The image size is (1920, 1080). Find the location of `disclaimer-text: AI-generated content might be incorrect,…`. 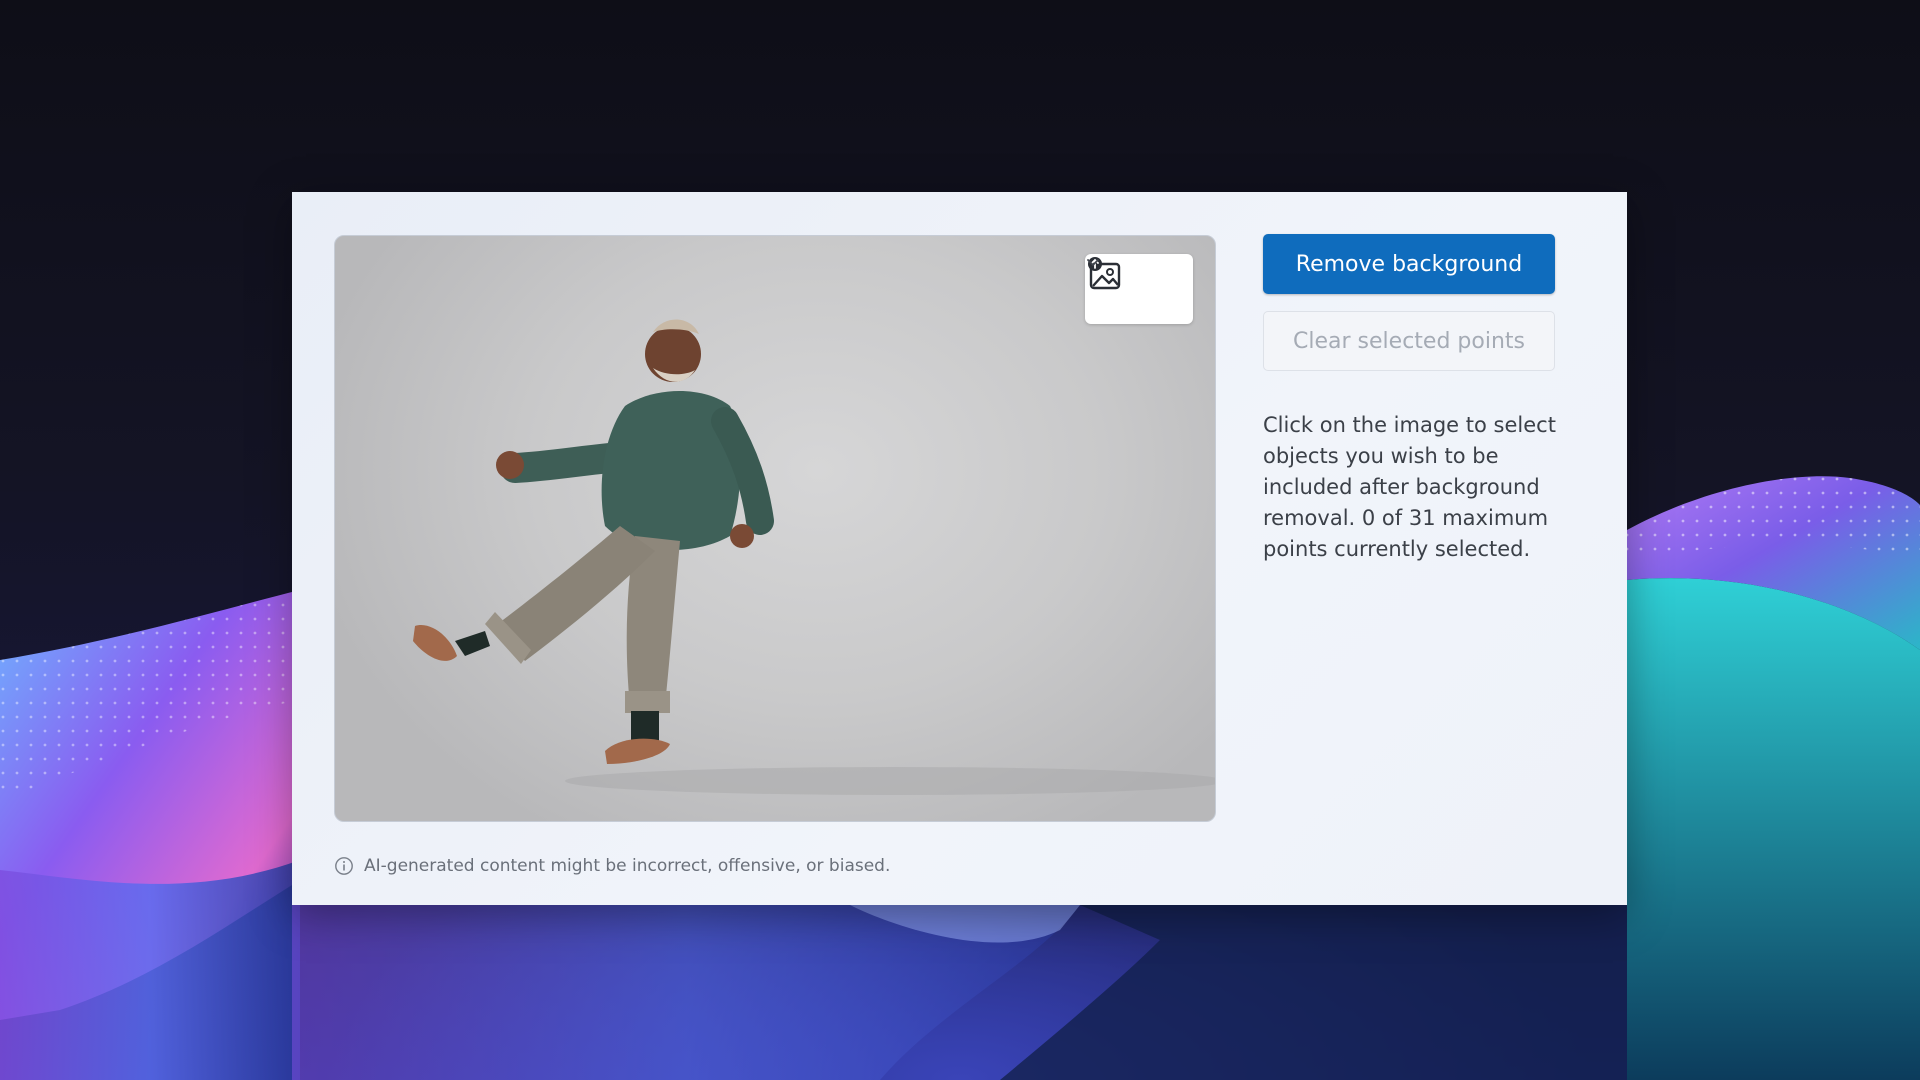

disclaimer-text: AI-generated content might be incorrect,… is located at coordinates (627, 866).